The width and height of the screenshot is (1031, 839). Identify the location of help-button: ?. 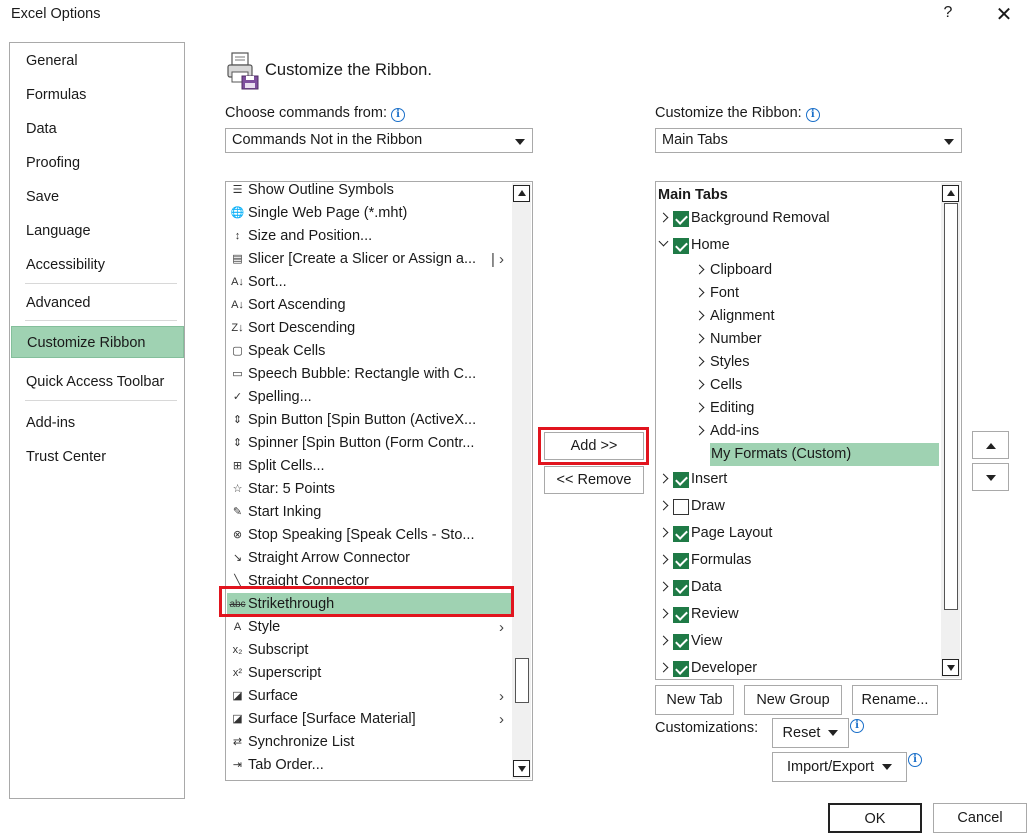
(948, 15).